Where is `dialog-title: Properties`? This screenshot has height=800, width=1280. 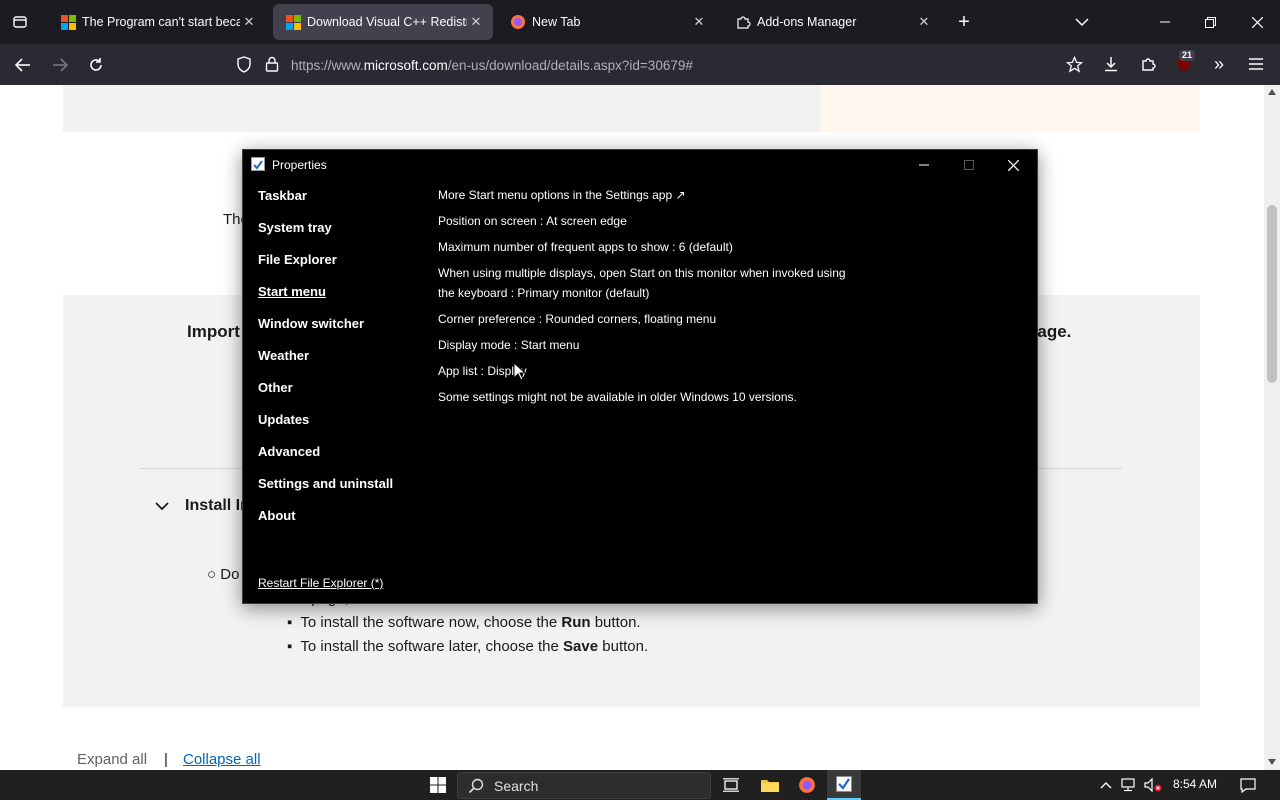 dialog-title: Properties is located at coordinates (299, 165).